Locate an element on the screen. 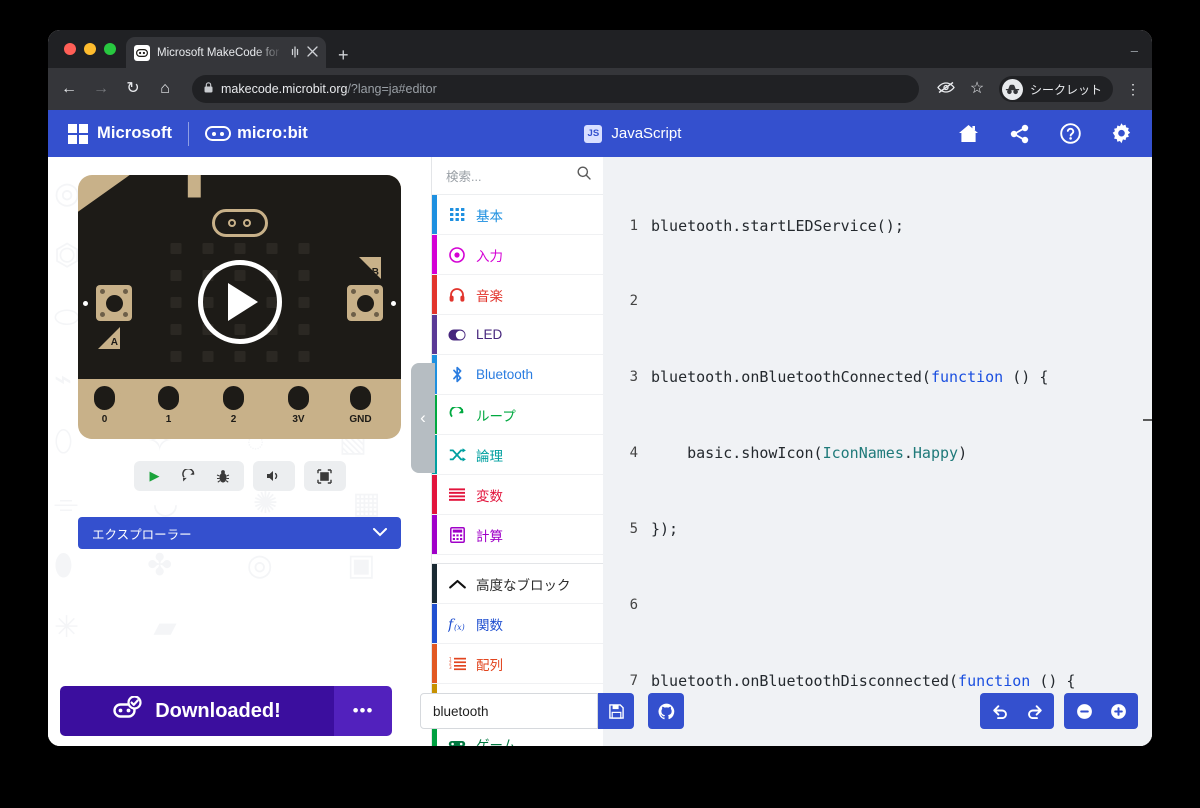  forward-button: → is located at coordinates (101, 89).